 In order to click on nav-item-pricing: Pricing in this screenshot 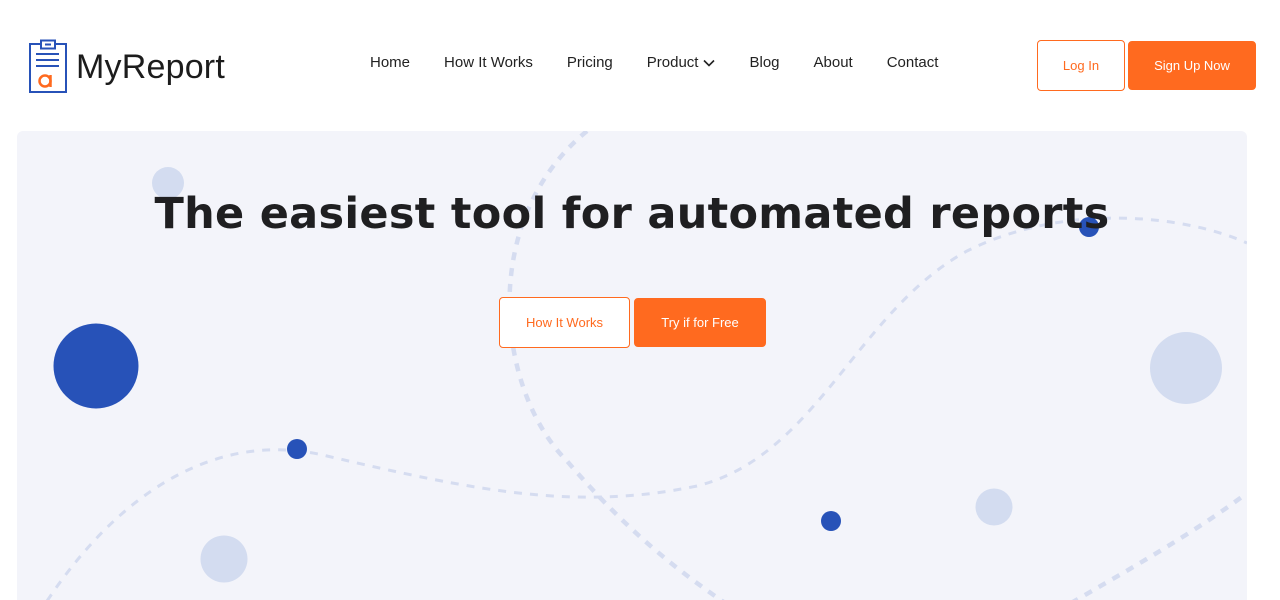, I will do `click(590, 63)`.